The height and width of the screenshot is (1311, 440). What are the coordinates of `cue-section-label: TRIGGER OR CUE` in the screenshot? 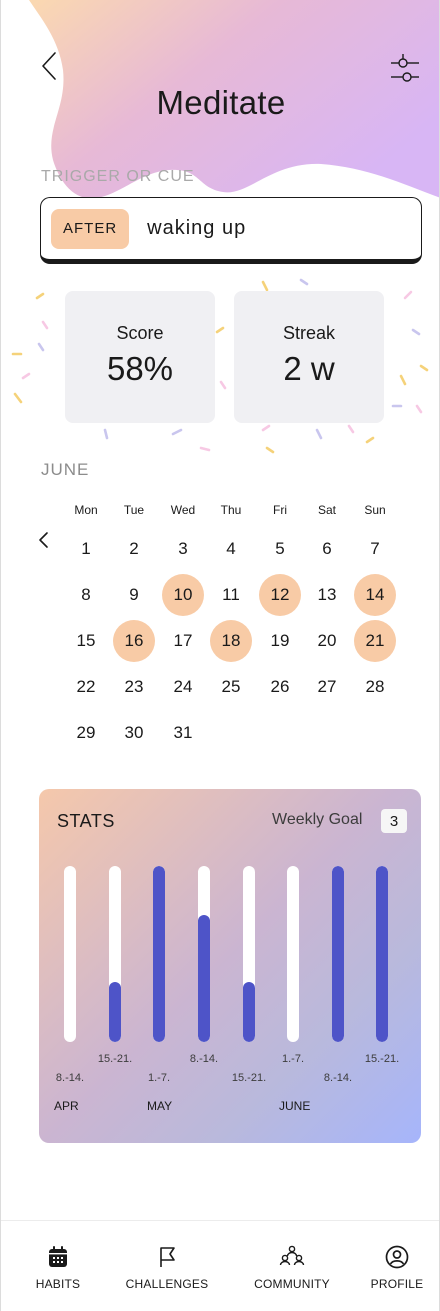 It's located at (118, 176).